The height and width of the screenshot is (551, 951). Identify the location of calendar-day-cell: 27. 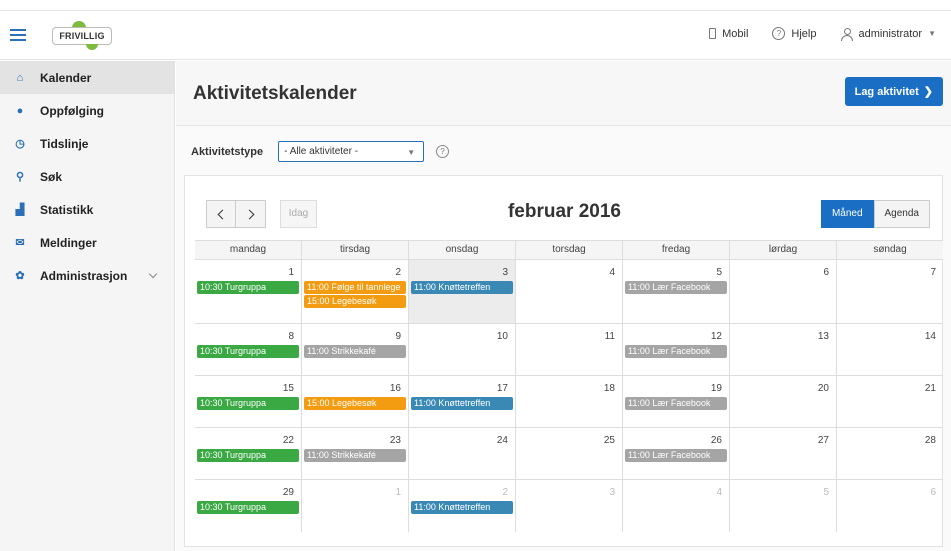
(782, 453).